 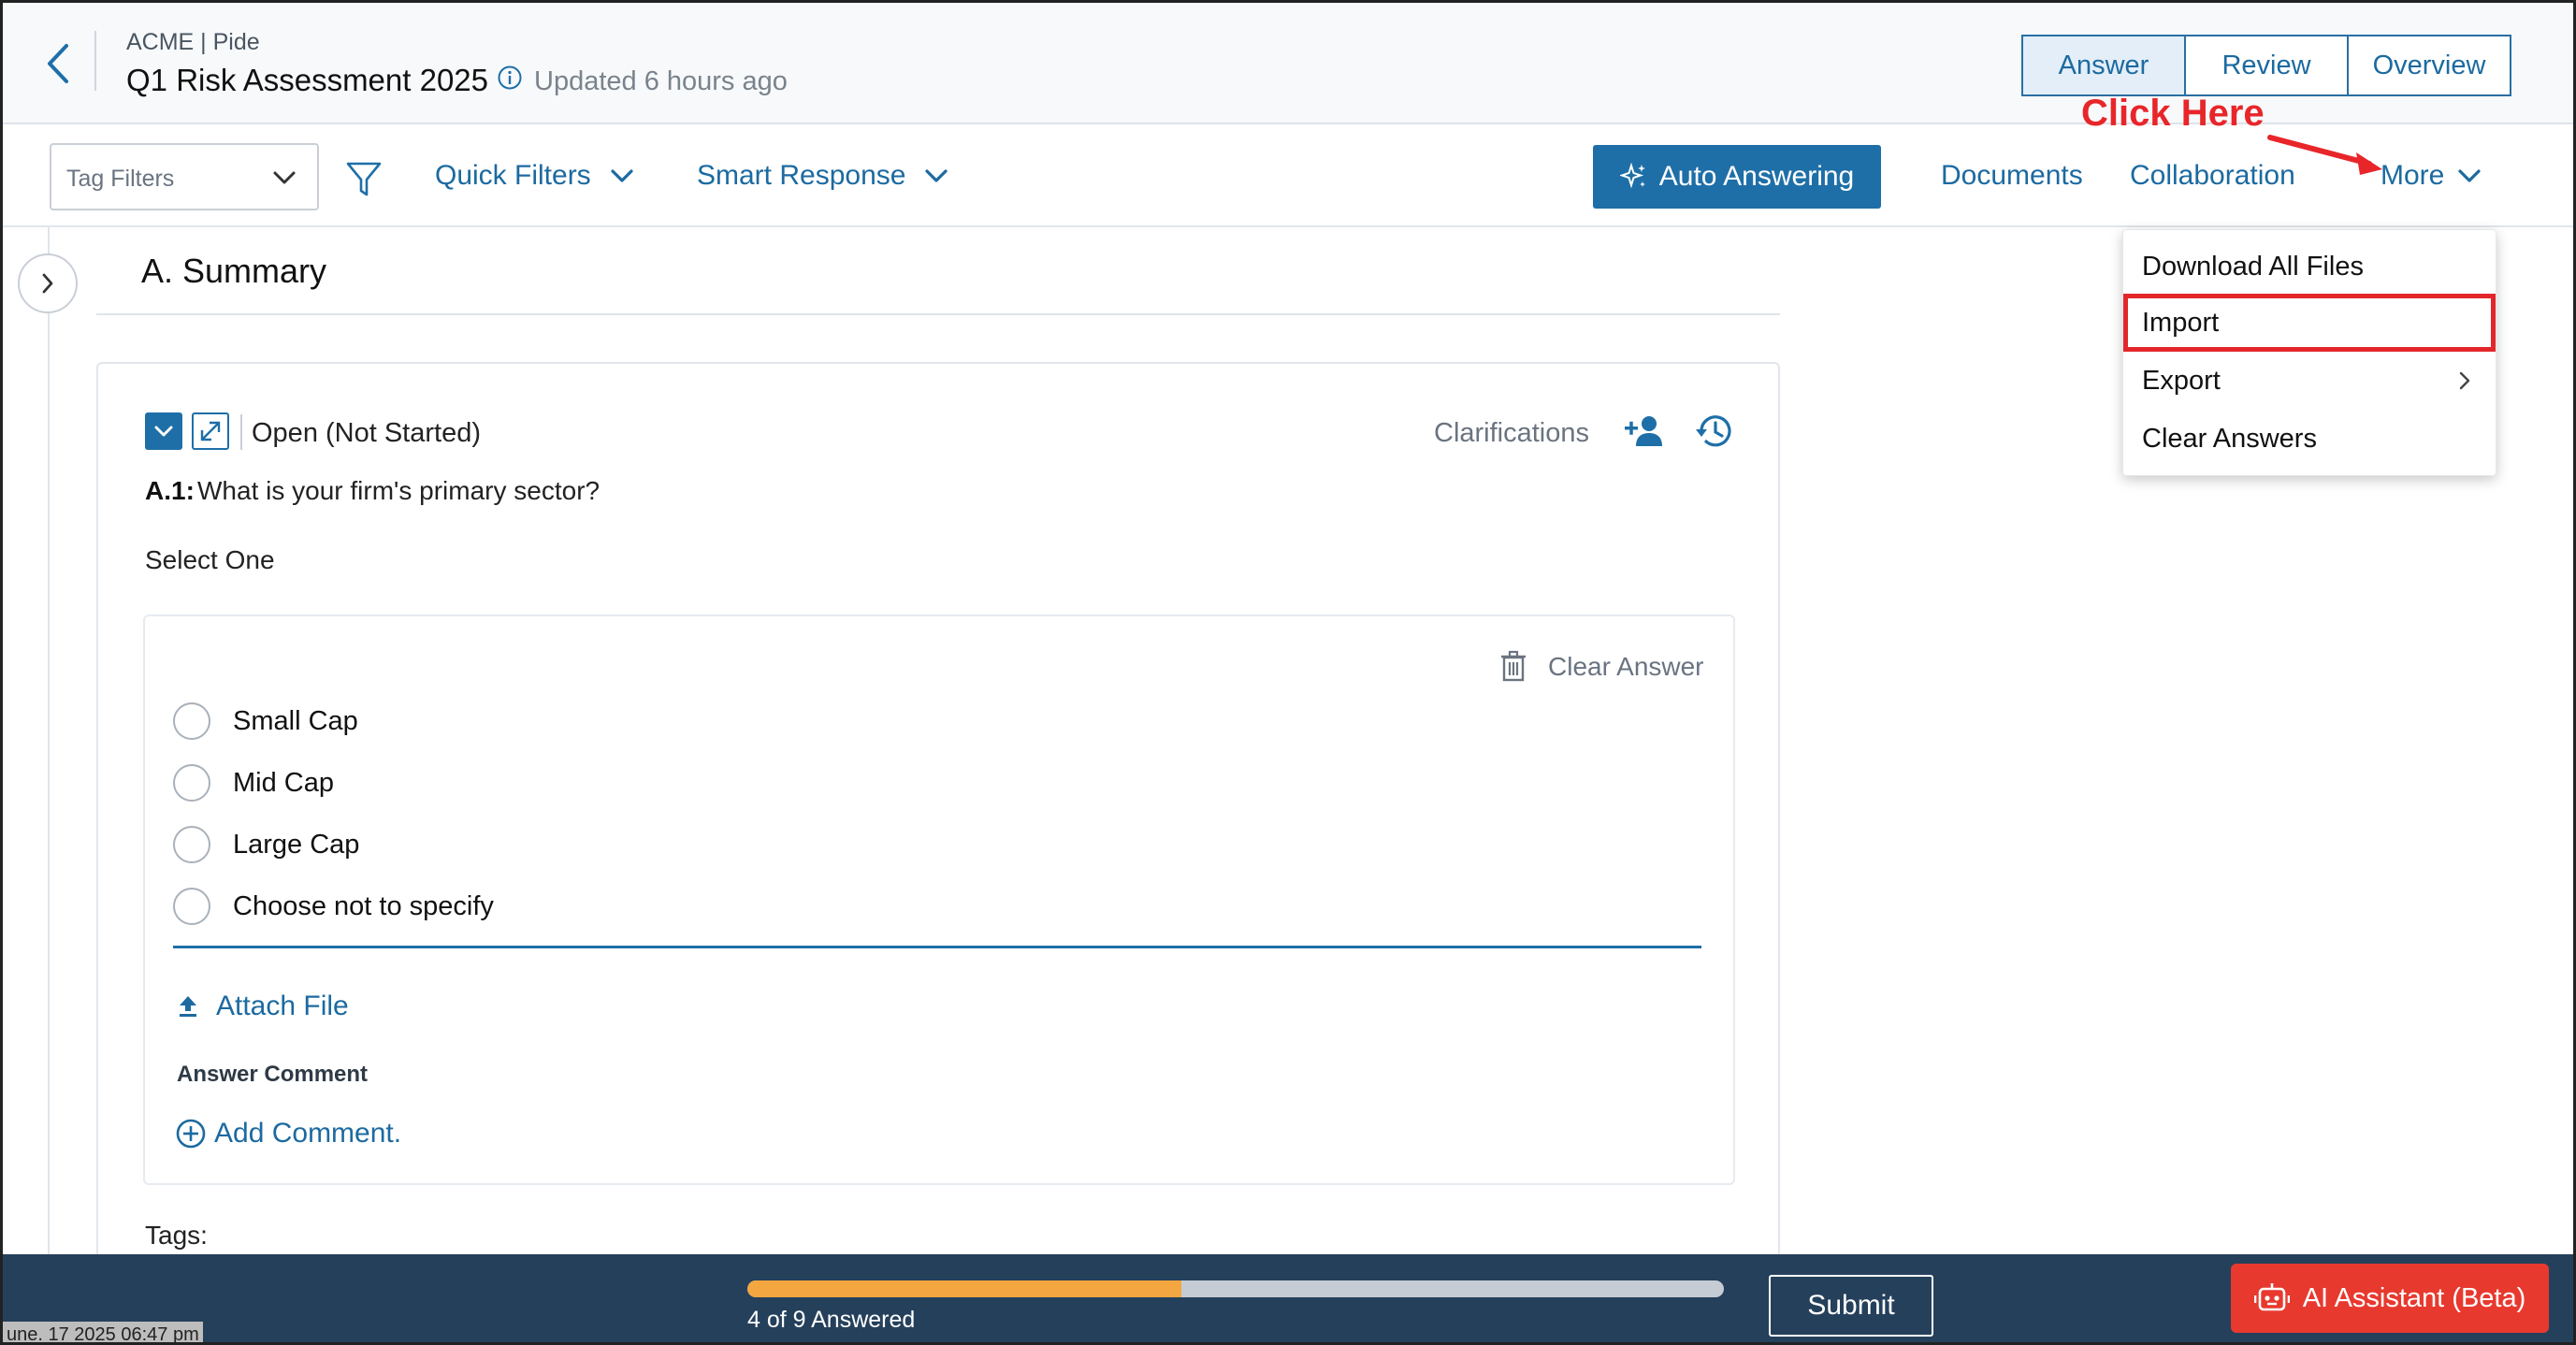 What do you see at coordinates (2324, 155) in the screenshot?
I see `red-arrow-icon` at bounding box center [2324, 155].